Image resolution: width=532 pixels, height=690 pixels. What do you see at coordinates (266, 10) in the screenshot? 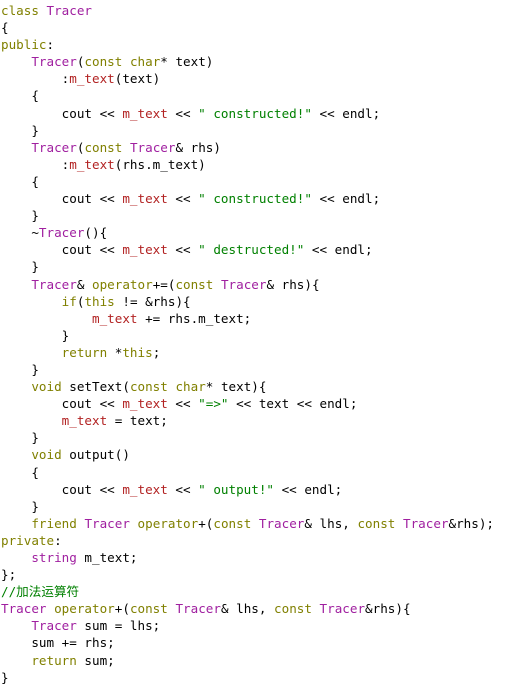
I see `code-line: class Tracer` at bounding box center [266, 10].